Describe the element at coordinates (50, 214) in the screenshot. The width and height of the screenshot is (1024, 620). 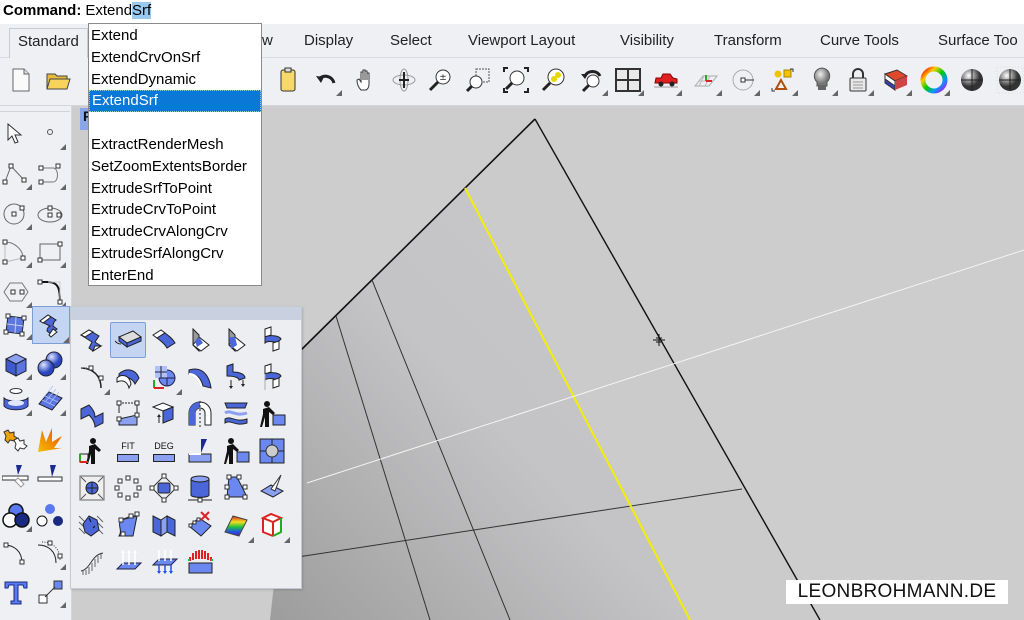
I see `ellipse-icon` at that location.